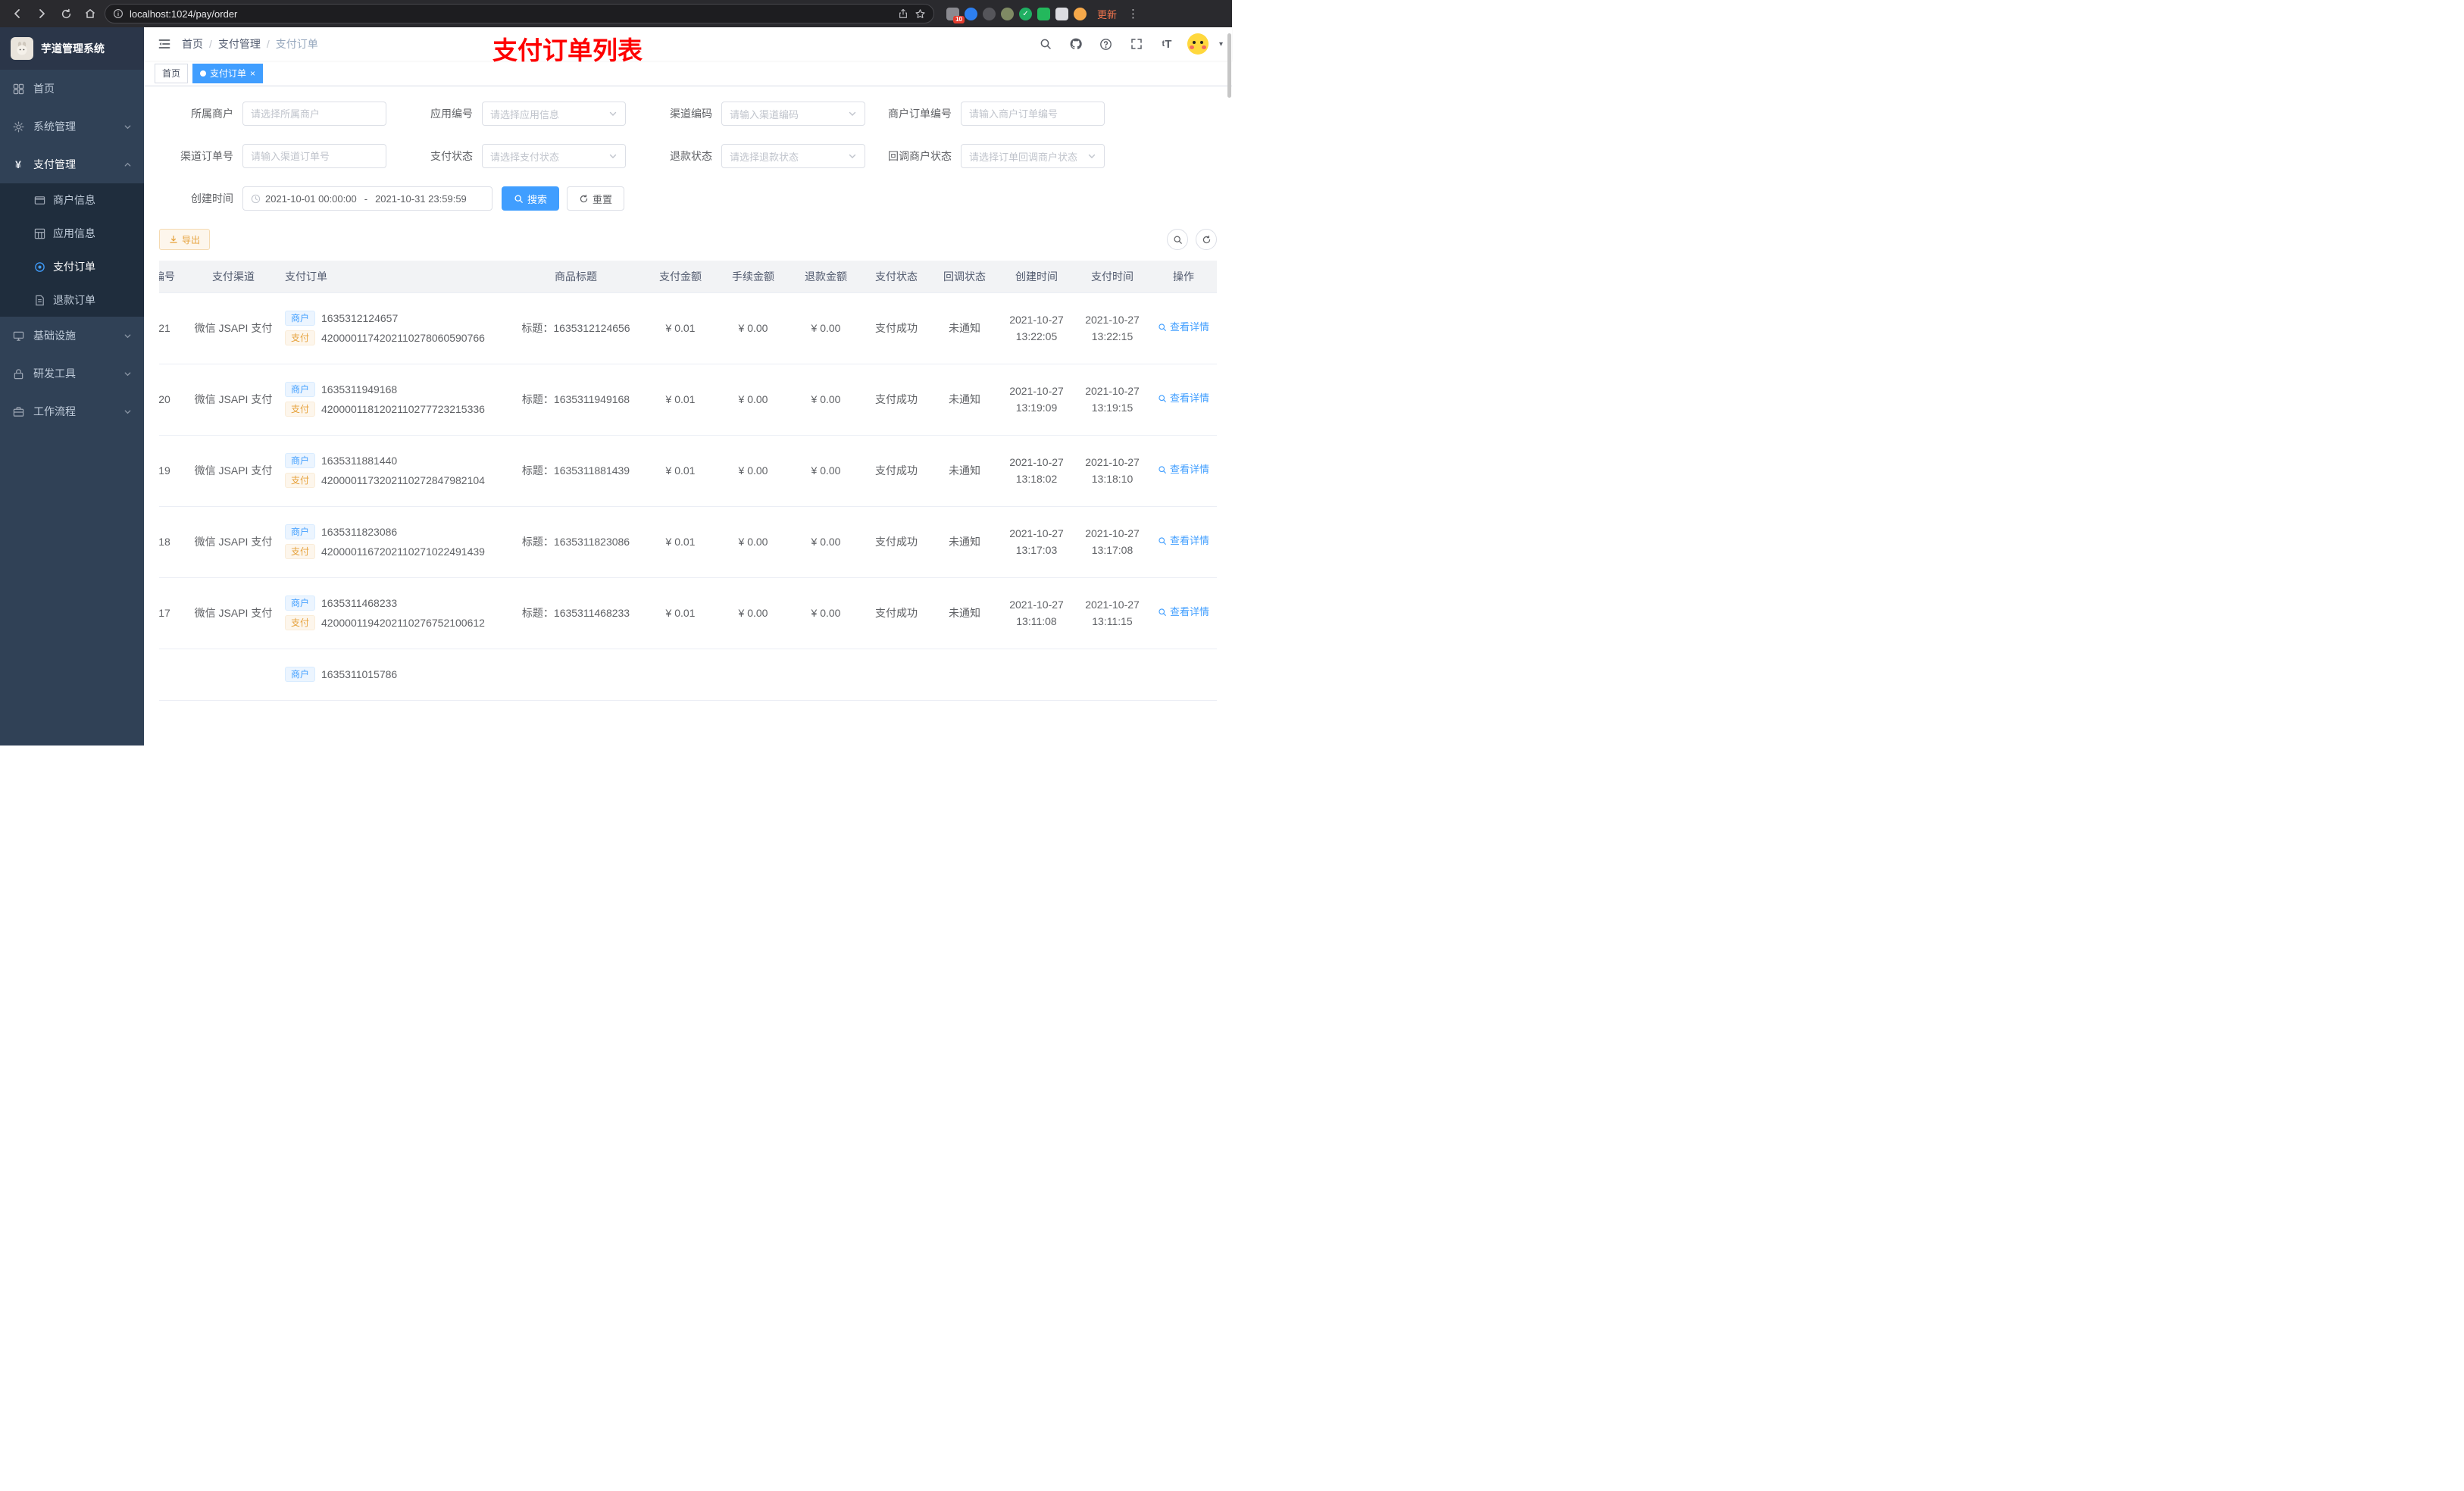 This screenshot has width=2464, height=1491. I want to click on sidebar-item-home: 首页, so click(72, 89).